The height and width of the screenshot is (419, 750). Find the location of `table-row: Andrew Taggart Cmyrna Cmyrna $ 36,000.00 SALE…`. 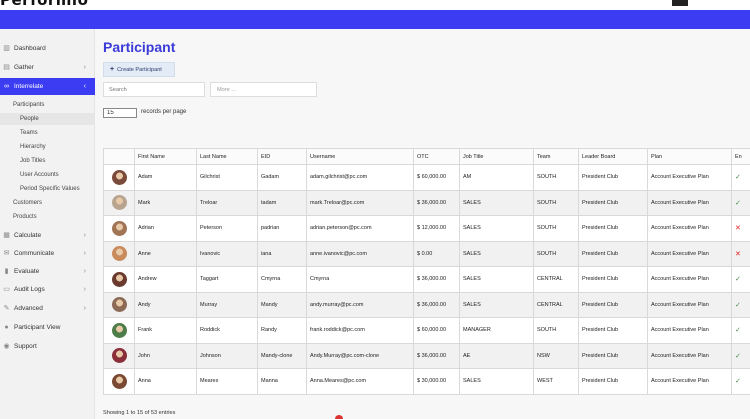

table-row: Andrew Taggart Cmyrna Cmyrna $ 36,000.00 SALE… is located at coordinates (426, 279).